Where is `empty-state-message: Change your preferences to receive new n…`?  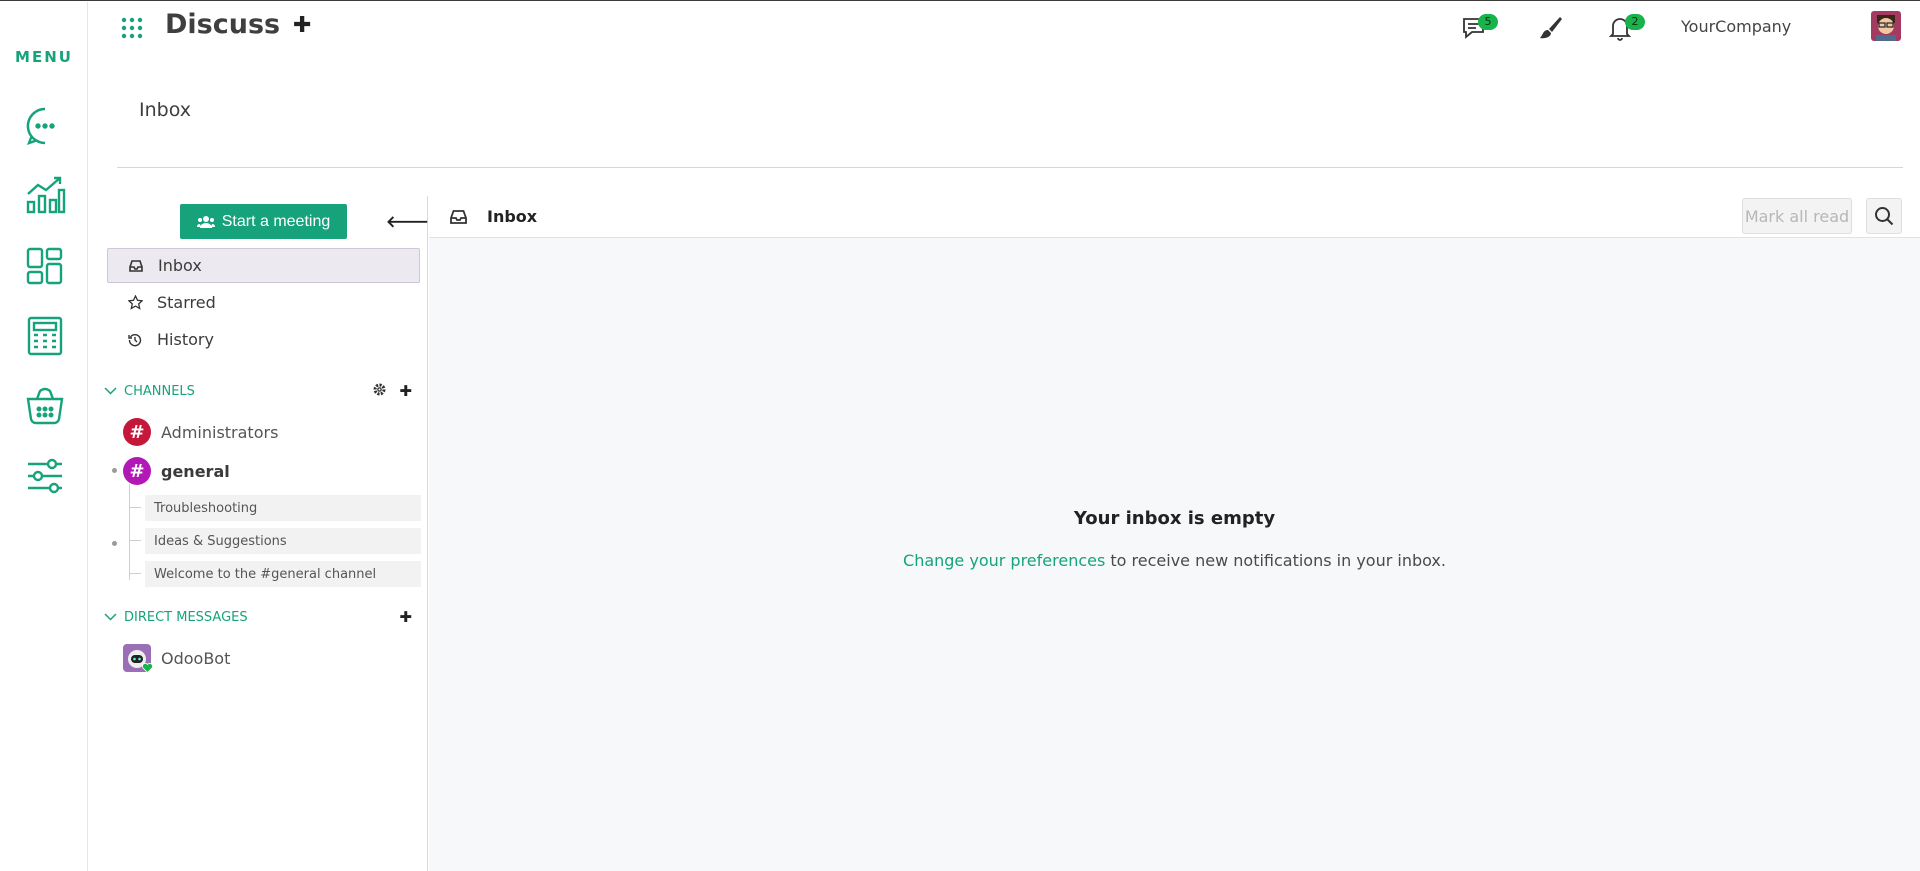
empty-state-message: Change your preferences to receive new n… is located at coordinates (1174, 560).